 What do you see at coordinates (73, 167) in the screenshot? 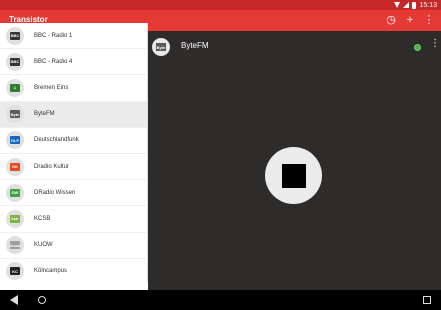
I see `station-item: DK Dradio Kultur` at bounding box center [73, 167].